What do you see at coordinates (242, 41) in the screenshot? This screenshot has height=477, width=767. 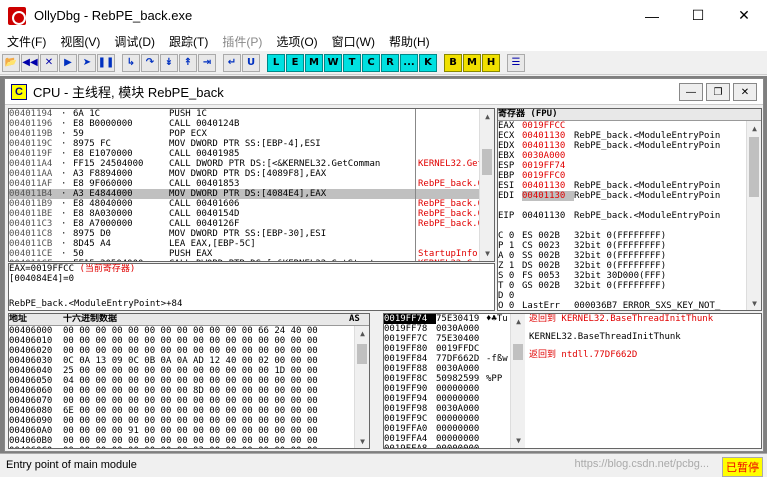 I see `menu-plugins: 插件(P)` at bounding box center [242, 41].